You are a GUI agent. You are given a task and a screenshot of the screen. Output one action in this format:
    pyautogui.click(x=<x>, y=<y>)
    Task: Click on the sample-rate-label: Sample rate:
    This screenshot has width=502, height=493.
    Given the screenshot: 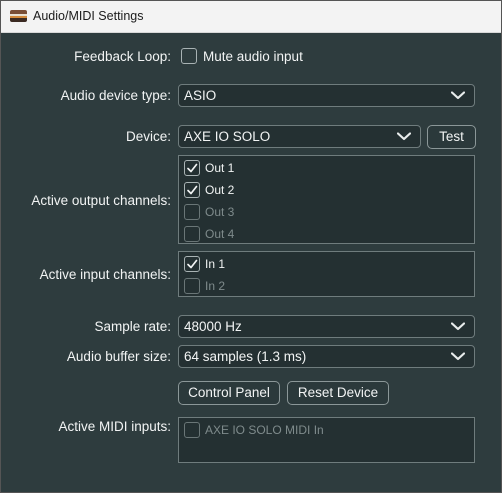 What is the action you would take?
    pyautogui.click(x=132, y=326)
    